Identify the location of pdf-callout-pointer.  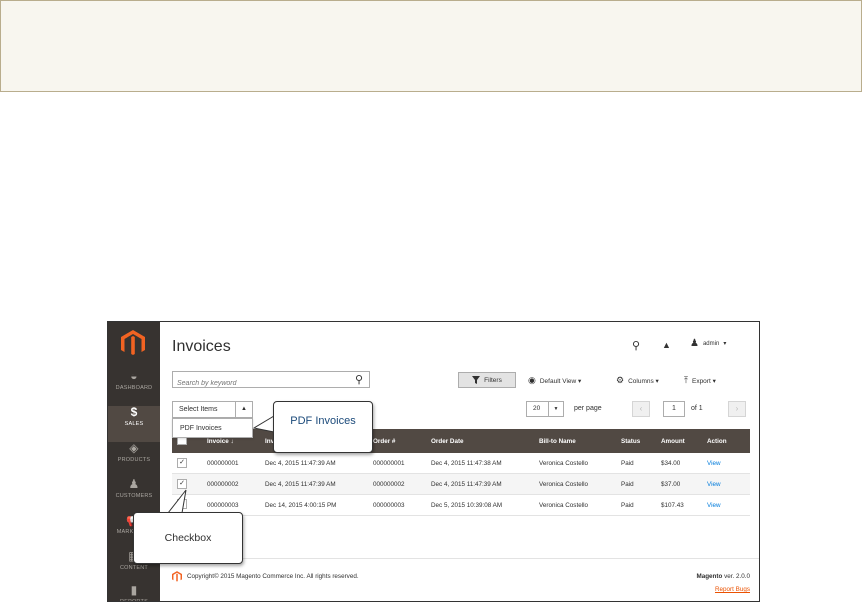
(220, 464).